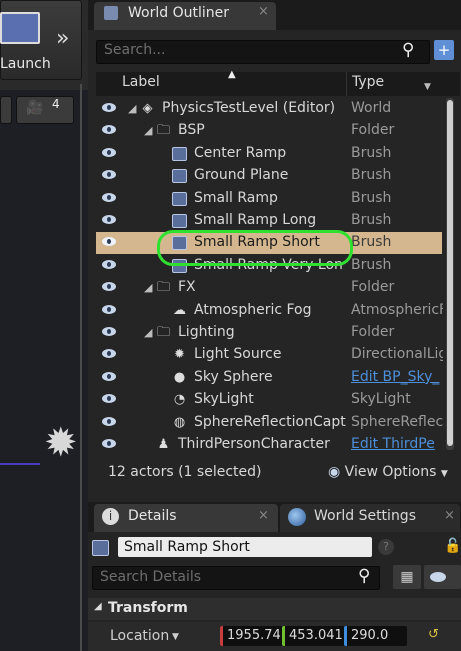 Image resolution: width=461 pixels, height=651 pixels. What do you see at coordinates (179, 355) in the screenshot?
I see `light-source-icon: ✹` at bounding box center [179, 355].